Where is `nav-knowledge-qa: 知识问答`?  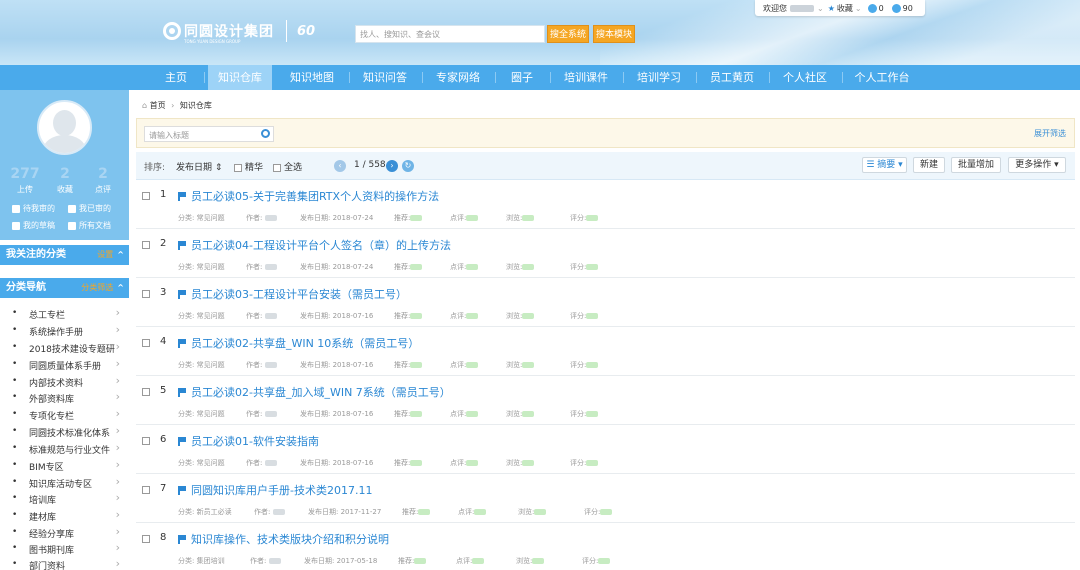 nav-knowledge-qa: 知识问答 is located at coordinates (385, 77).